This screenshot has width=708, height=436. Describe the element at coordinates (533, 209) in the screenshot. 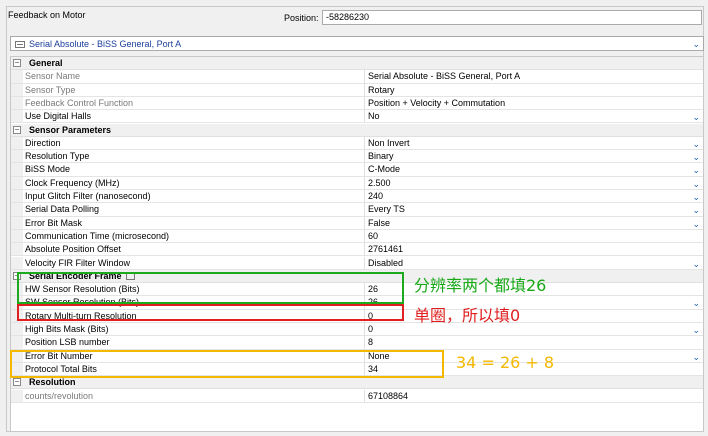

I see `property-value-select: Every TS ⌄` at that location.